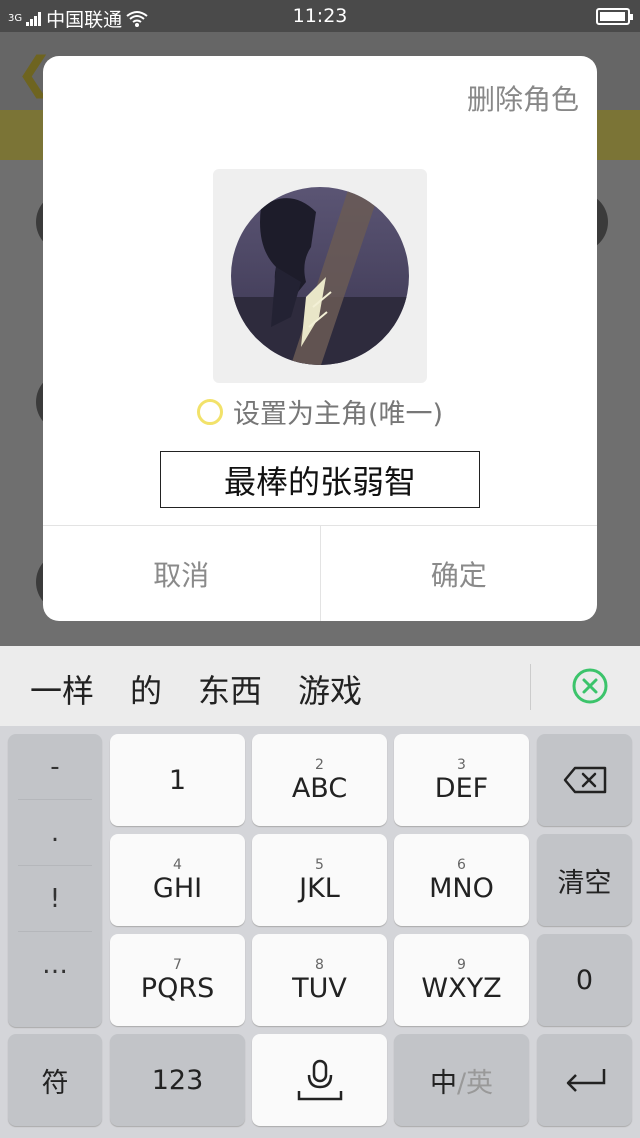 The image size is (640, 1138). What do you see at coordinates (461, 980) in the screenshot?
I see `key-9: 9 WXYZ` at bounding box center [461, 980].